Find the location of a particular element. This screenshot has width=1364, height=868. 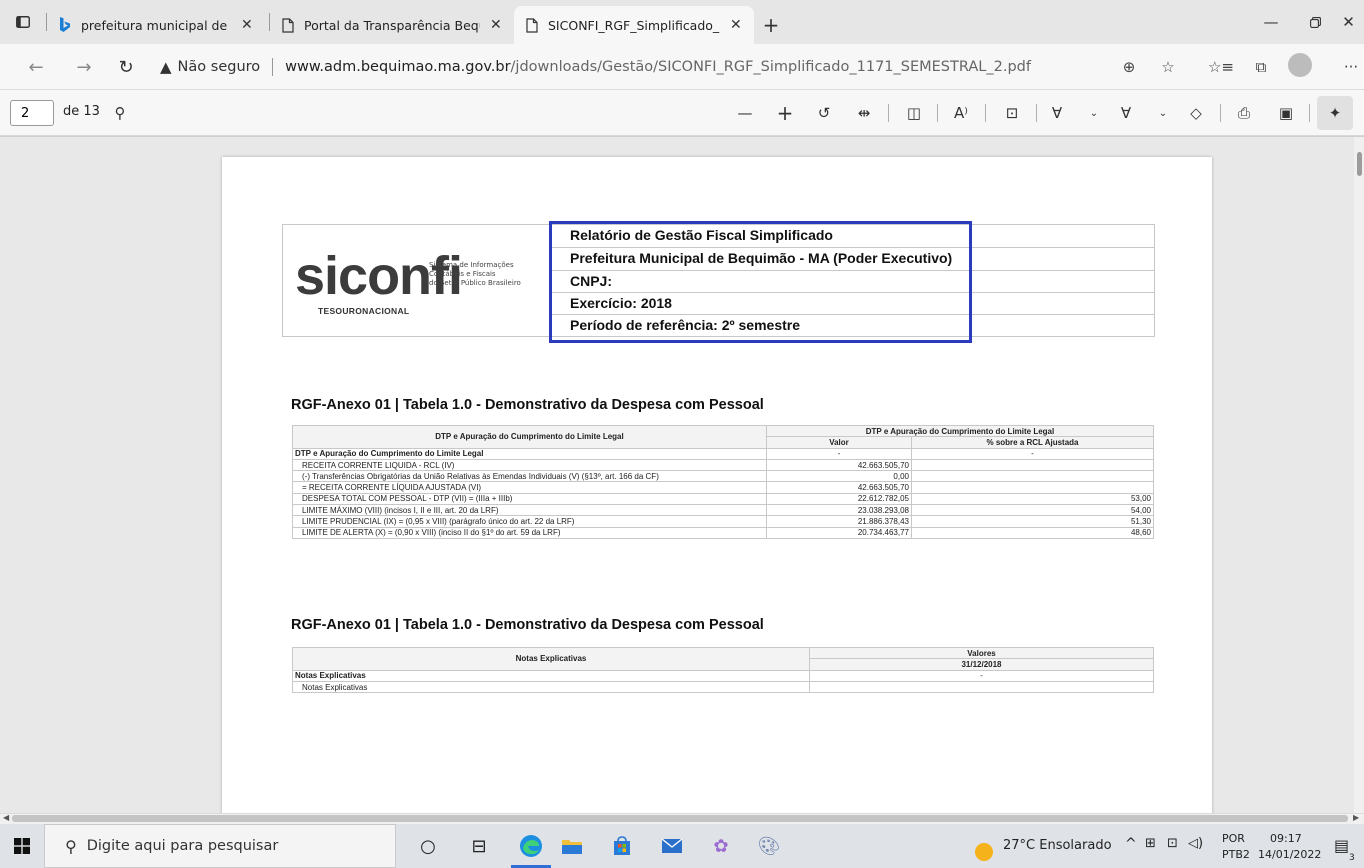

row-pct: 51,30 is located at coordinates (1032, 521).